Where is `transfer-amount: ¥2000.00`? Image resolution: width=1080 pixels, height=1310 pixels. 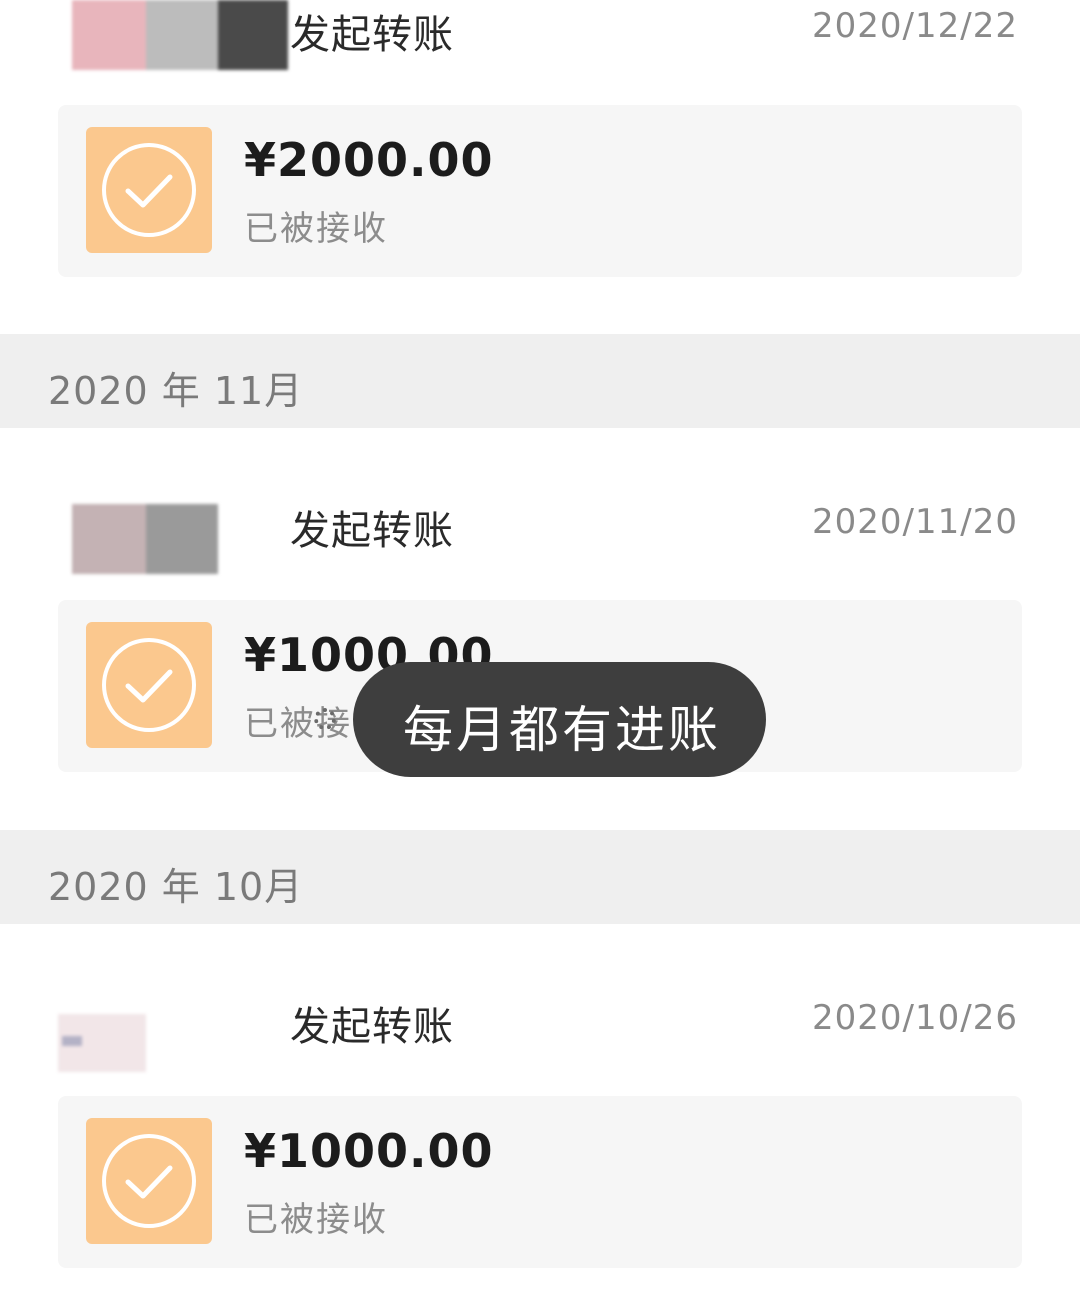
transfer-amount: ¥2000.00 is located at coordinates (369, 160).